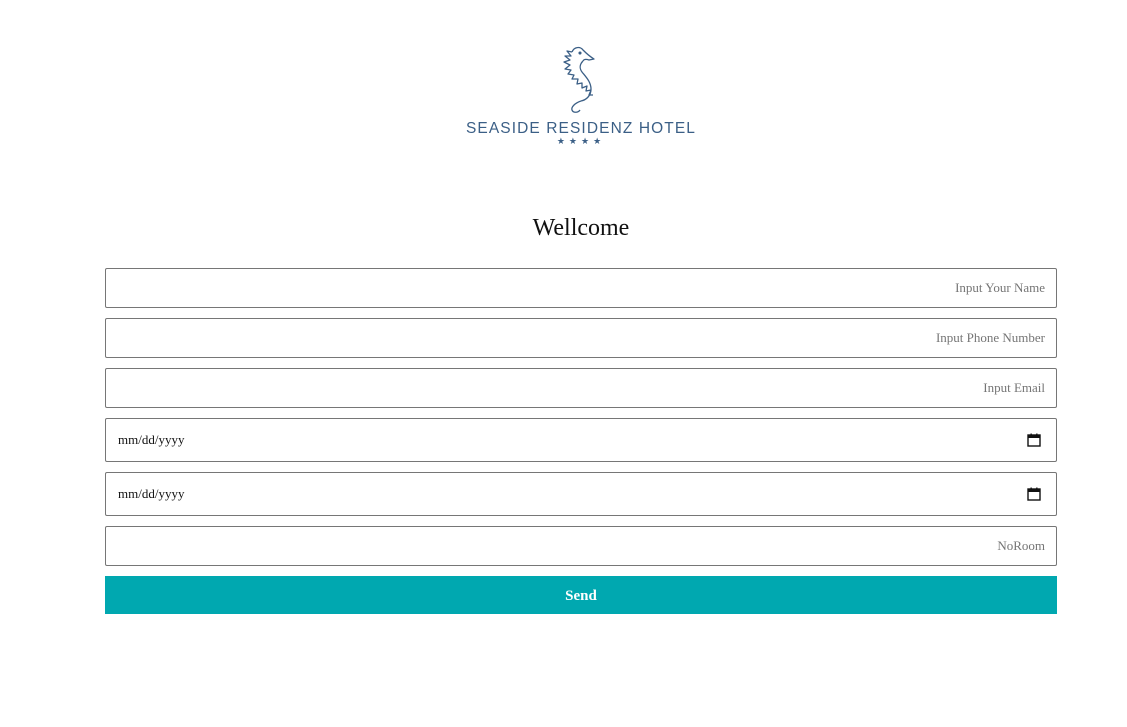  I want to click on name-placeholder: Input Your Name, so click(1000, 287).